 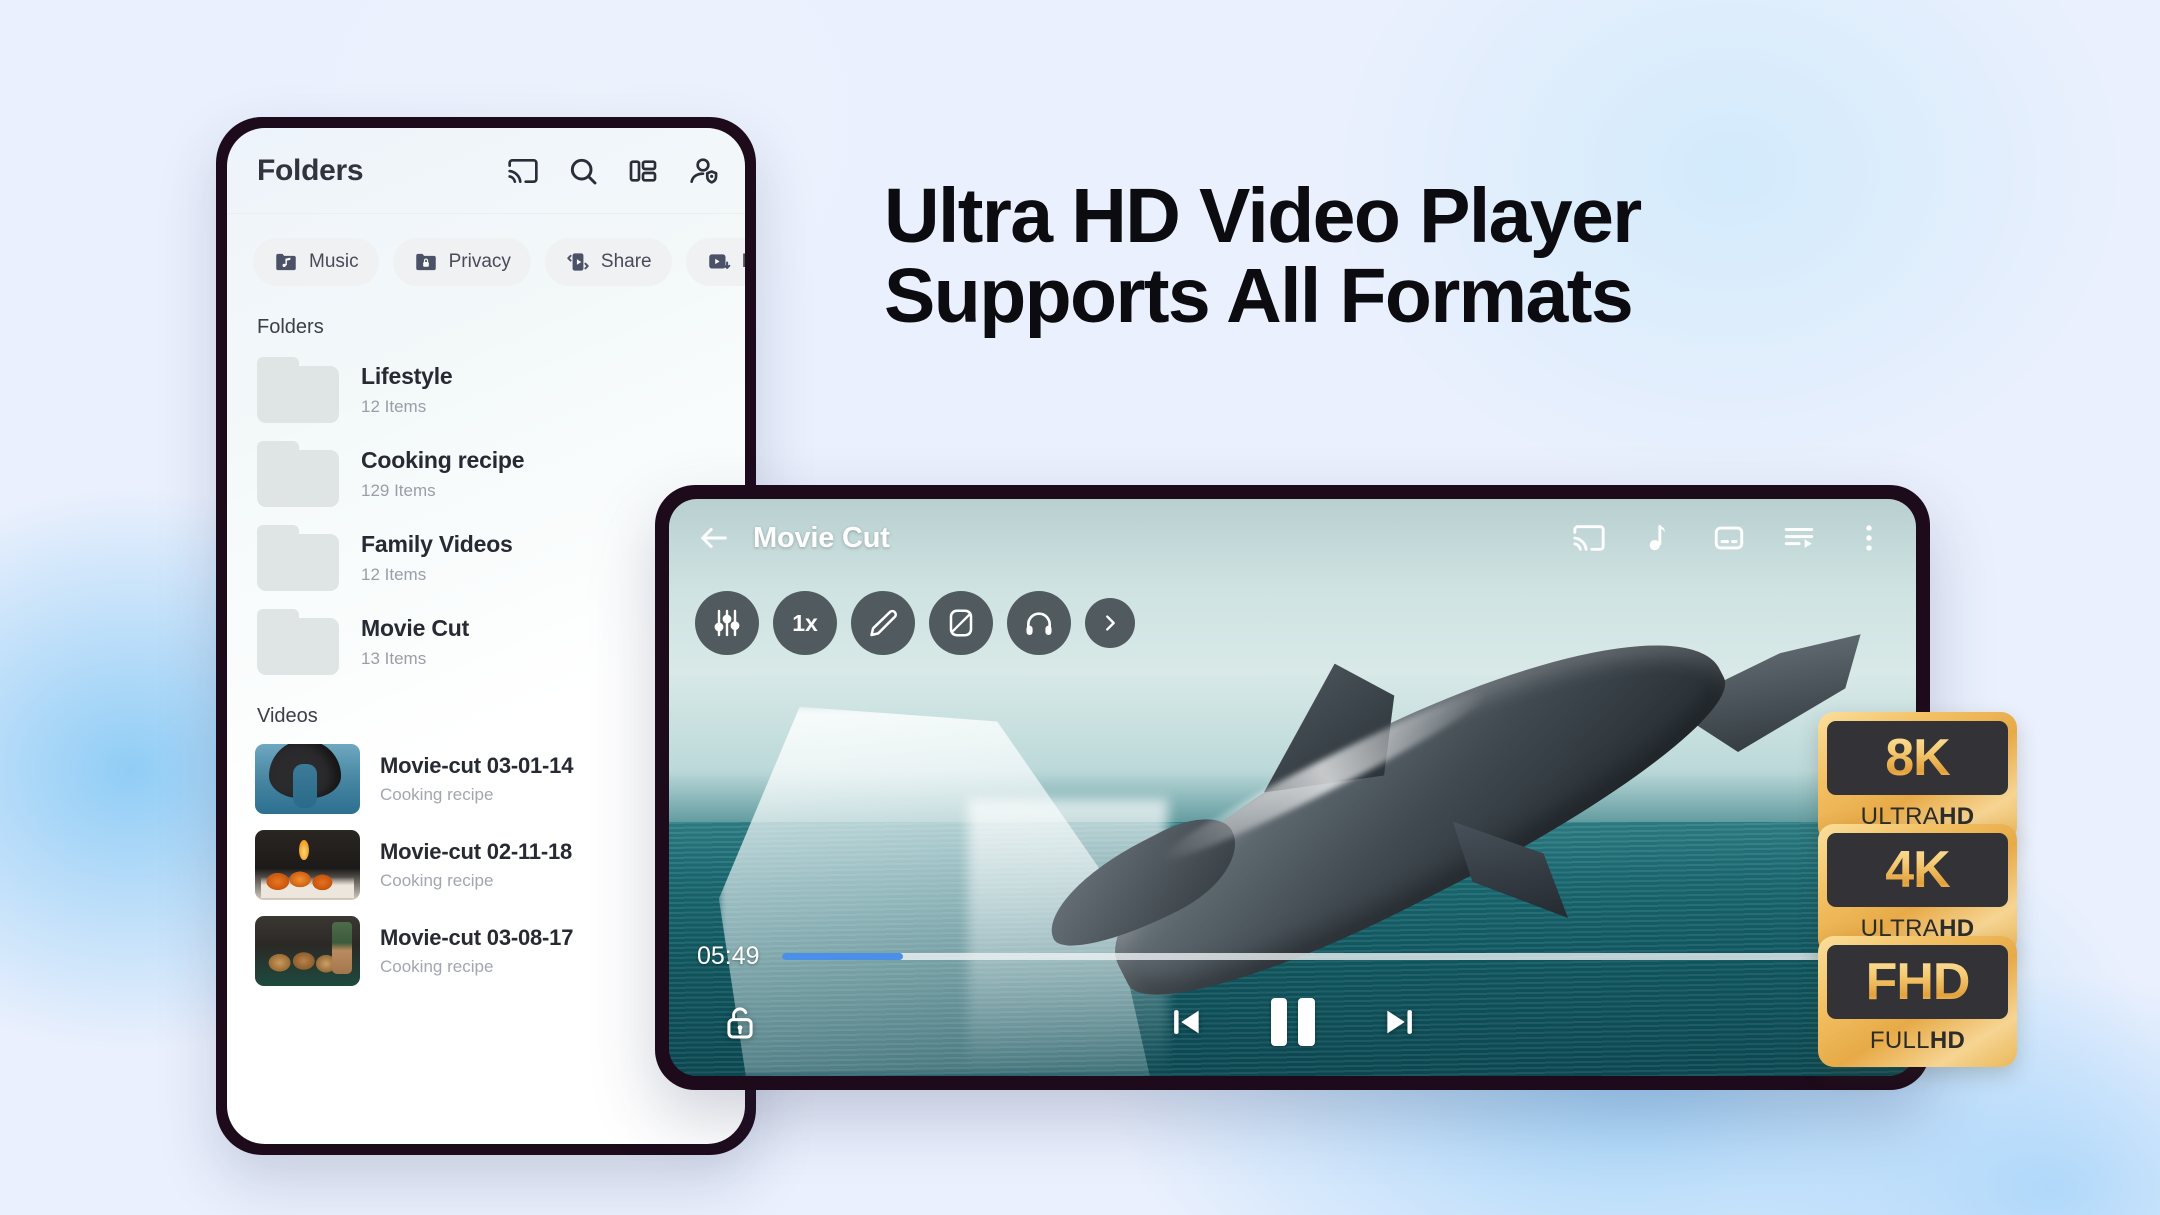 I want to click on page-title: Folders, so click(x=310, y=170).